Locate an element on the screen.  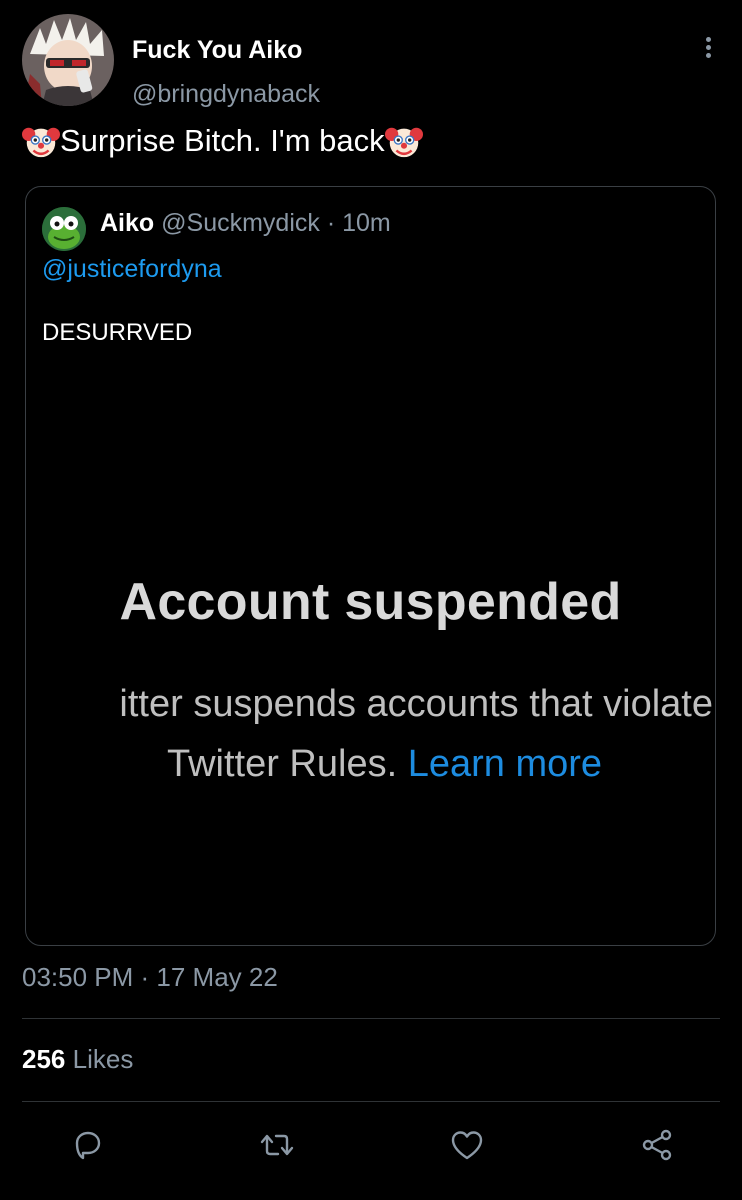
heart-icon is located at coordinates (467, 1145).